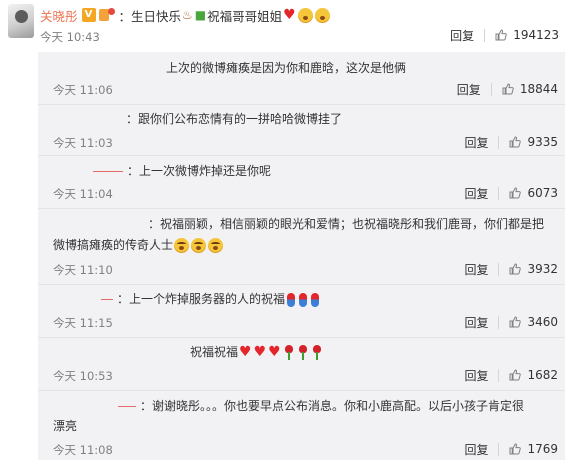  Describe the element at coordinates (150, 16) in the screenshot. I see `post-text: ：生日快乐` at that location.